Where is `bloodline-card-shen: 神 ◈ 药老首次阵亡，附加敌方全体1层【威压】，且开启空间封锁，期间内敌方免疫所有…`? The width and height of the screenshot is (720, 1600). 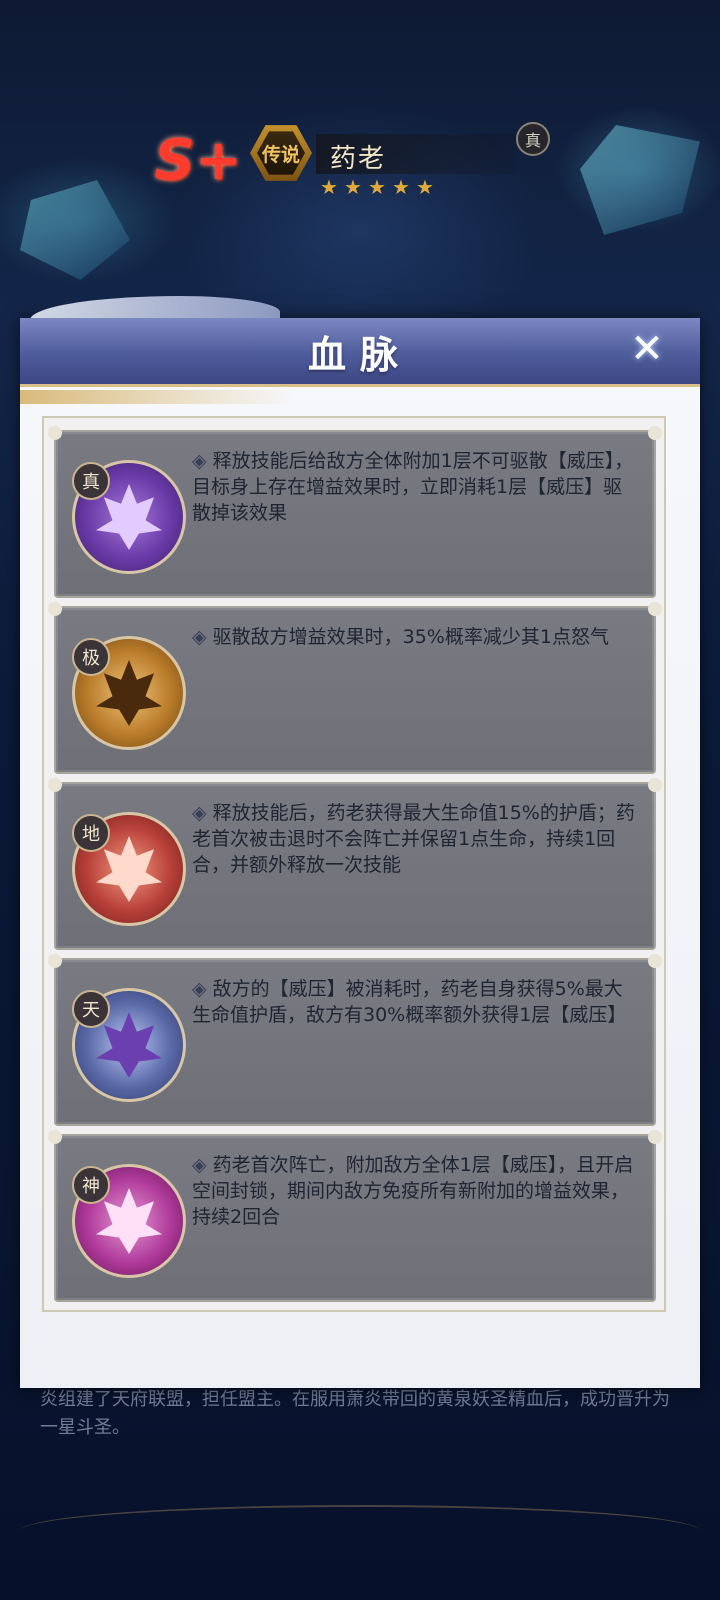
bloodline-card-shen: 神 ◈ 药老首次阵亡，附加敌方全体1层【威压】，且开启空间封锁，期间内敌方免疫所有… is located at coordinates (355, 1216).